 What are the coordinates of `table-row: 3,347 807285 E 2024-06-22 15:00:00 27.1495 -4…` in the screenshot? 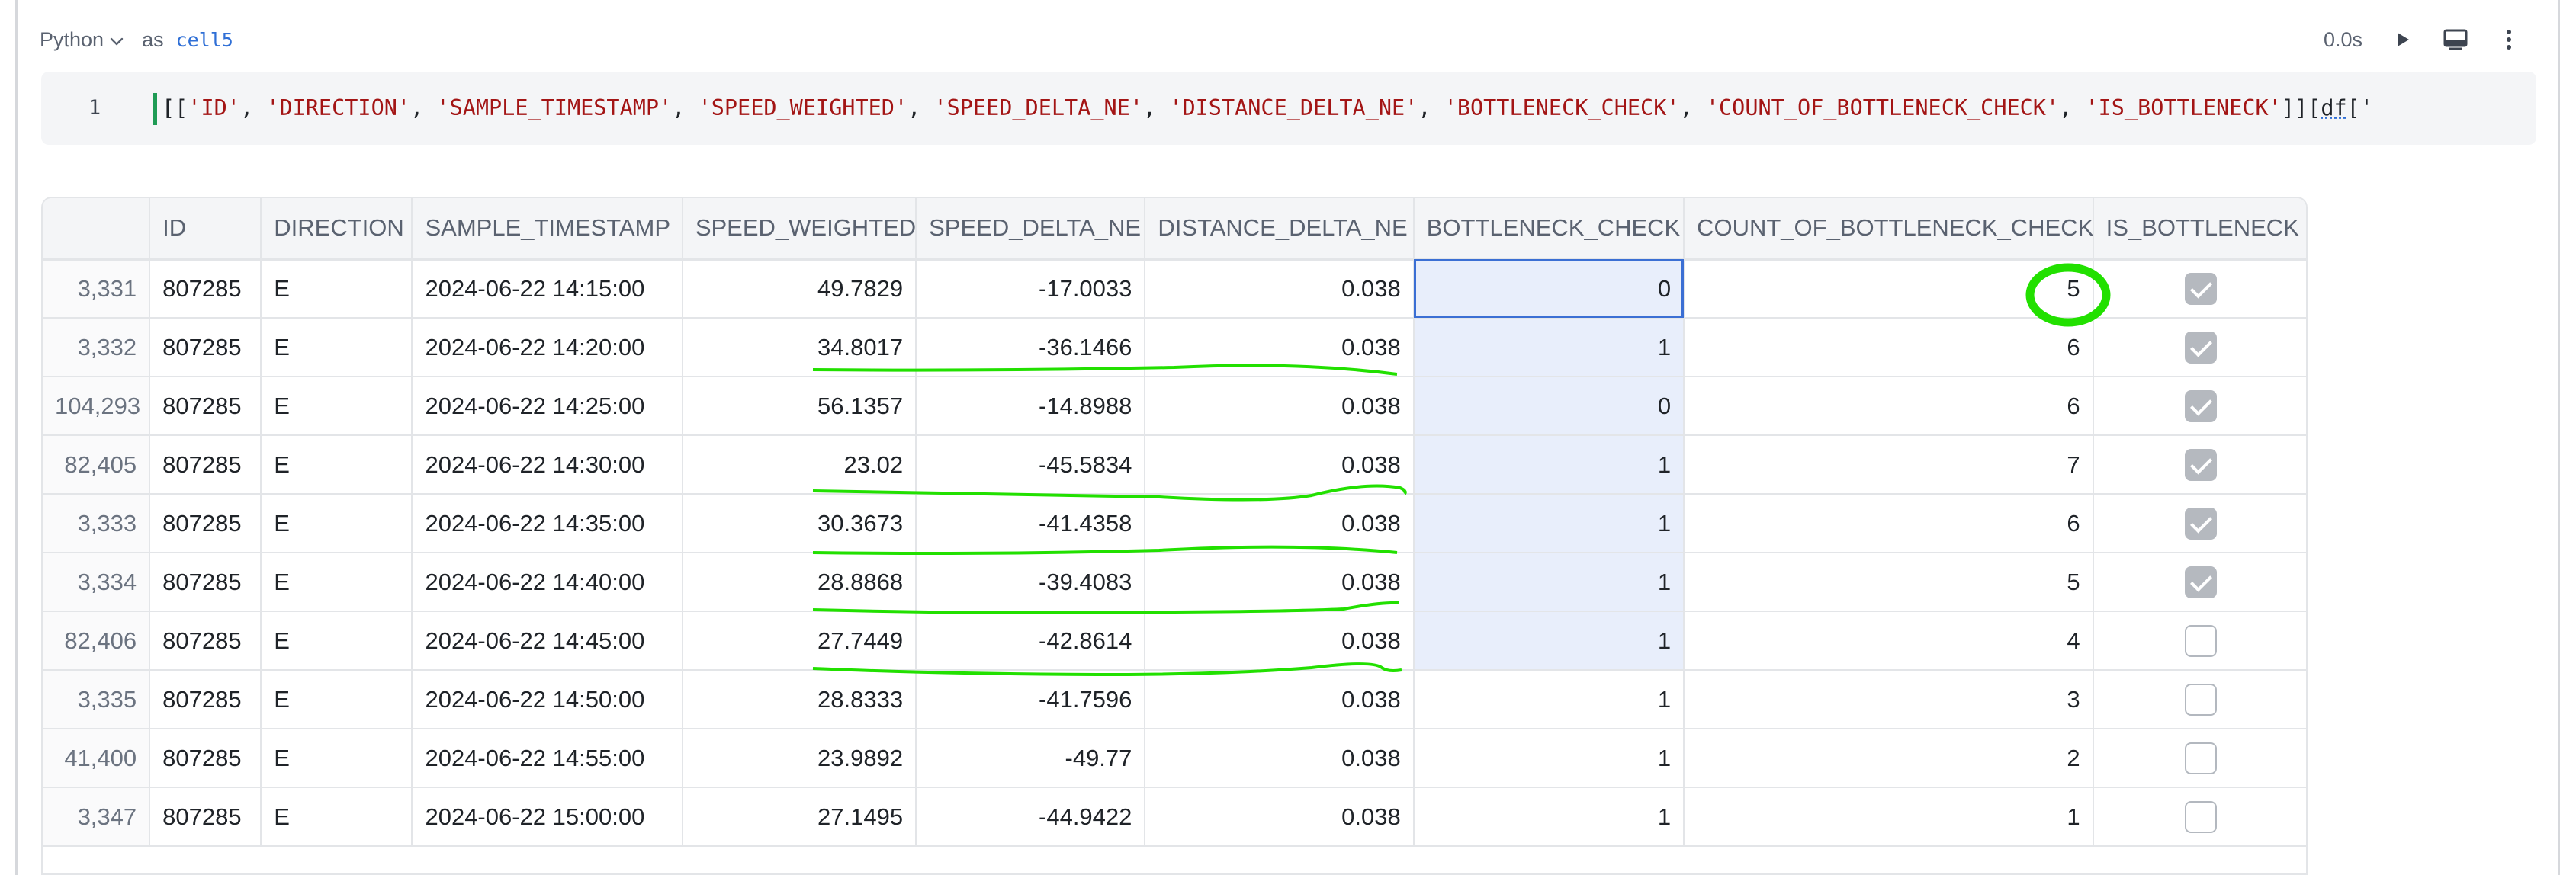 It's located at (1174, 817).